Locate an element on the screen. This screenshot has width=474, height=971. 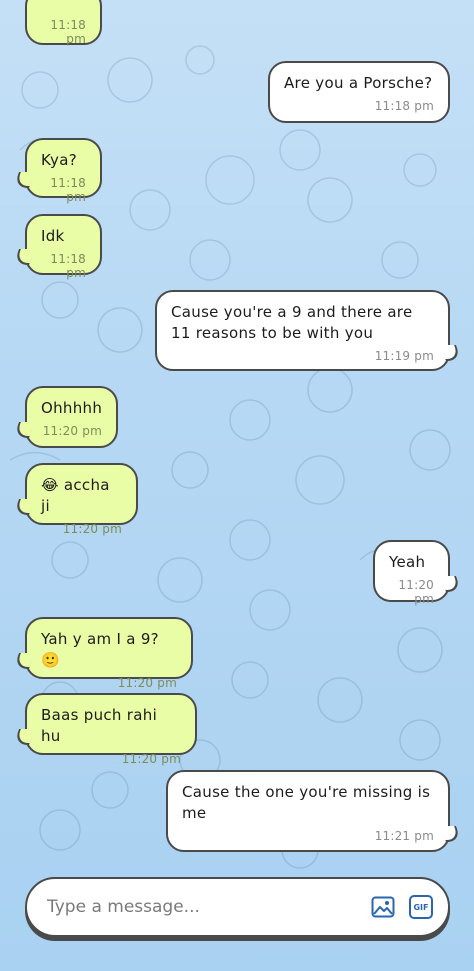
message-text: Ohhhhh is located at coordinates (72, 408).